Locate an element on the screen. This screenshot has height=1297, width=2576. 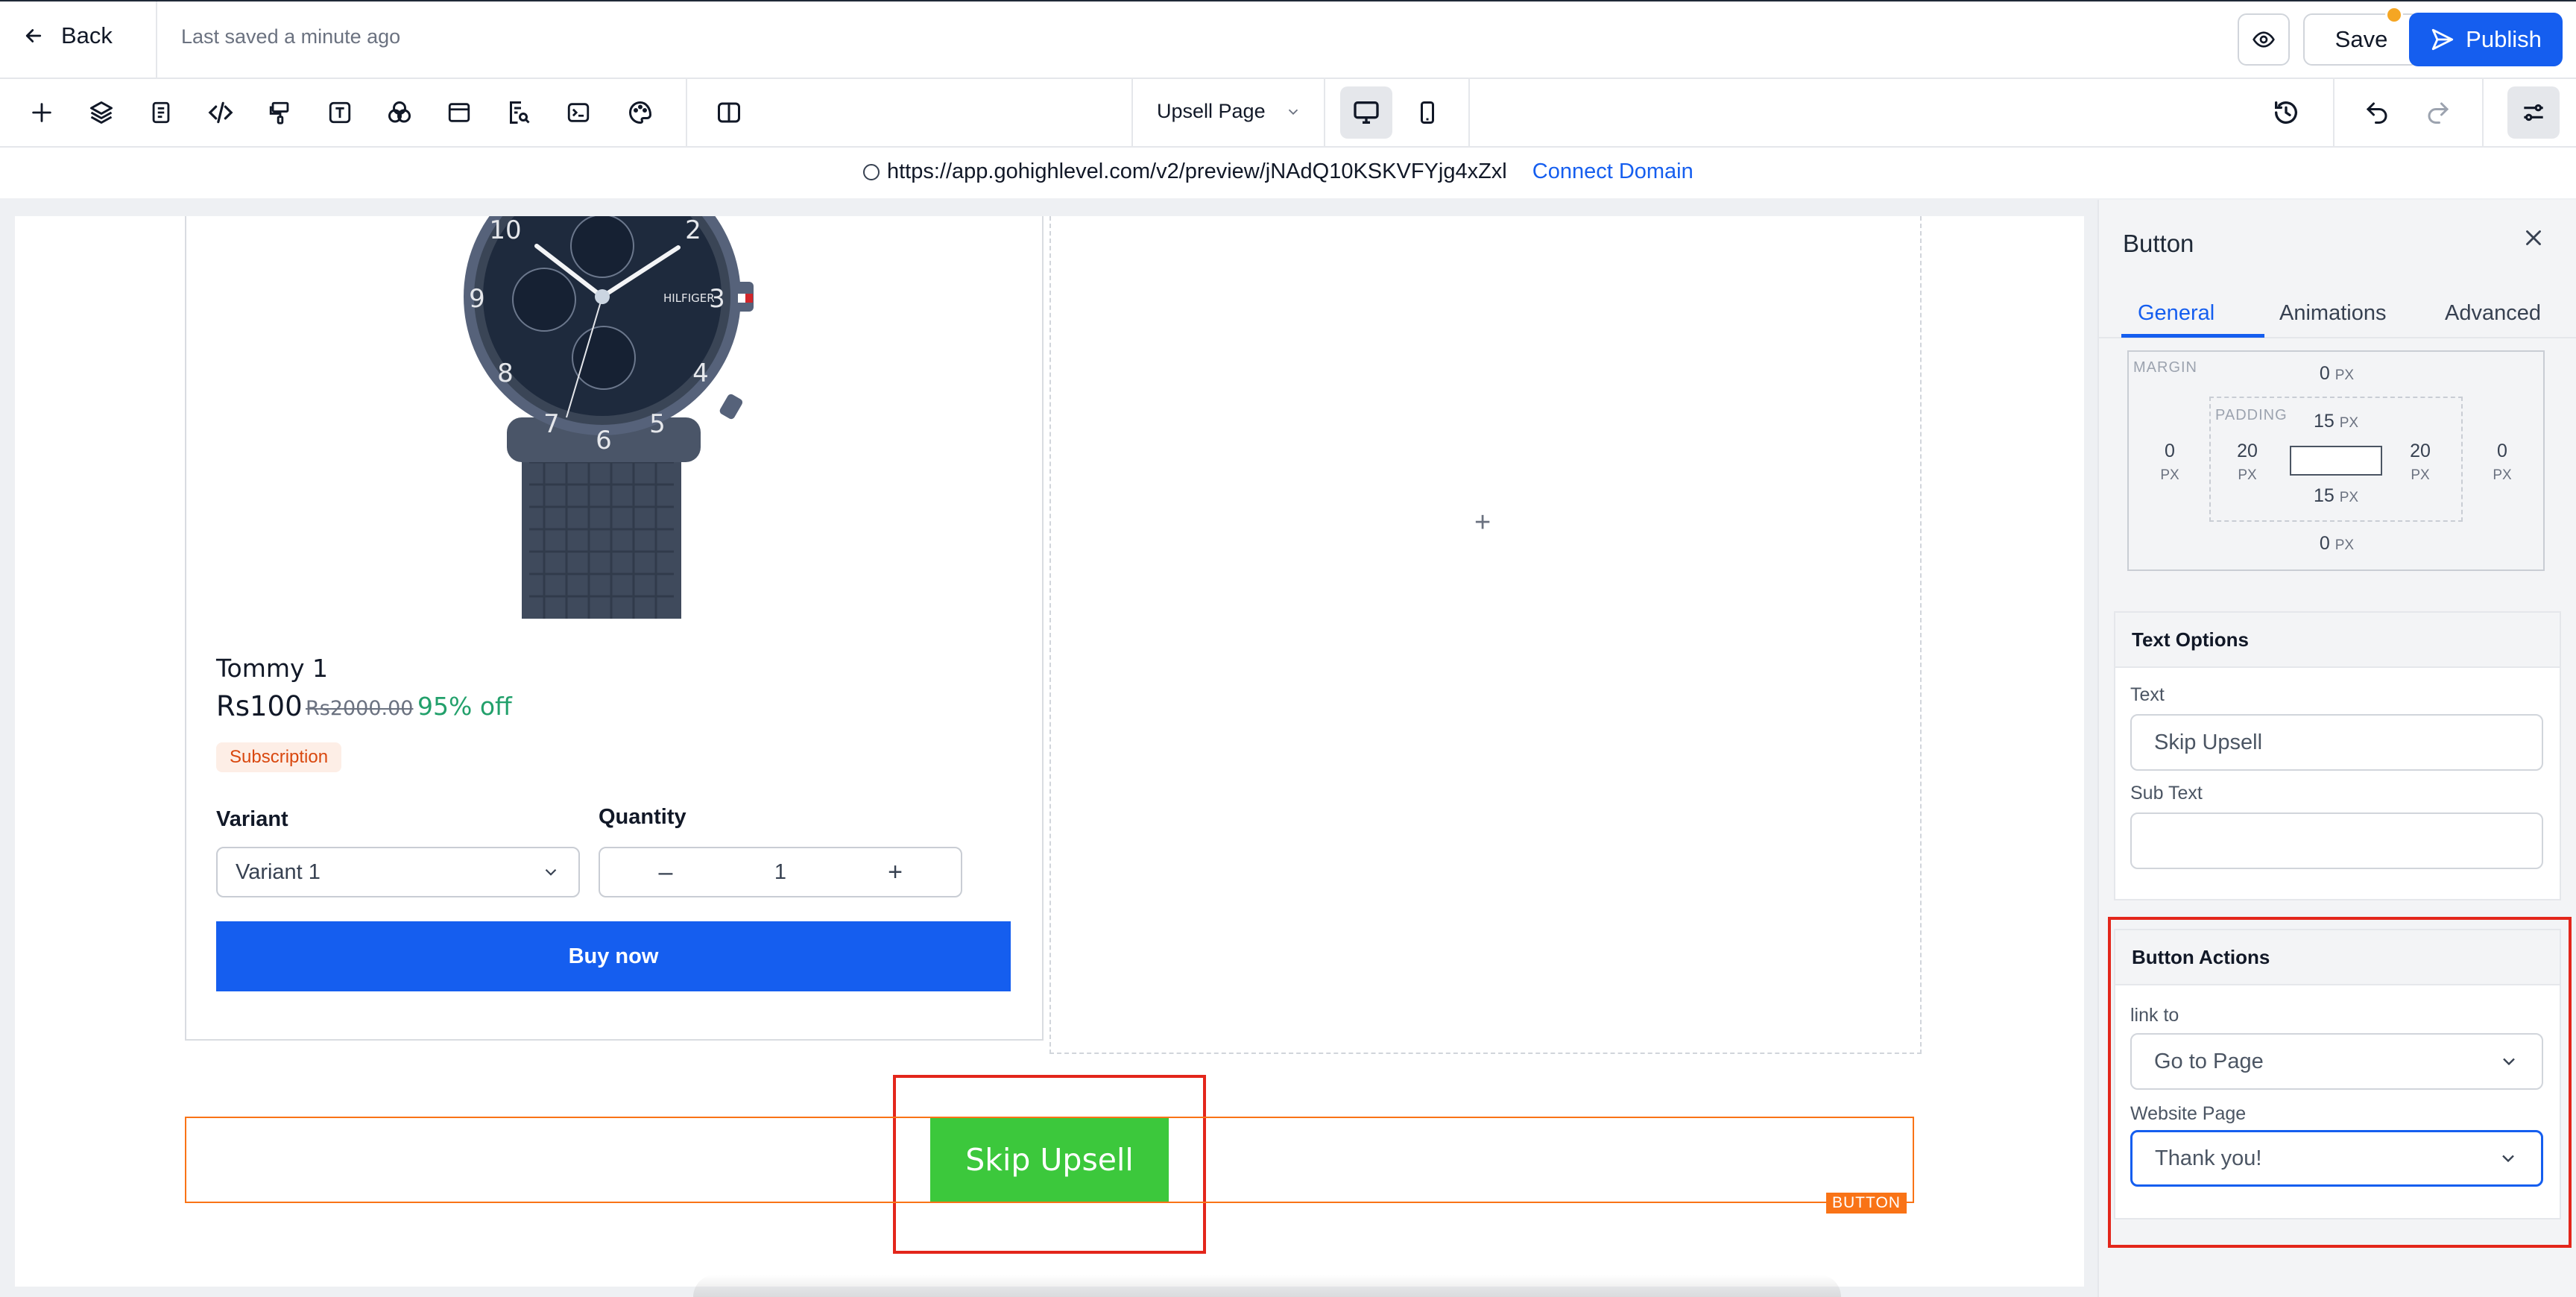
mobile-icon is located at coordinates (1427, 112).